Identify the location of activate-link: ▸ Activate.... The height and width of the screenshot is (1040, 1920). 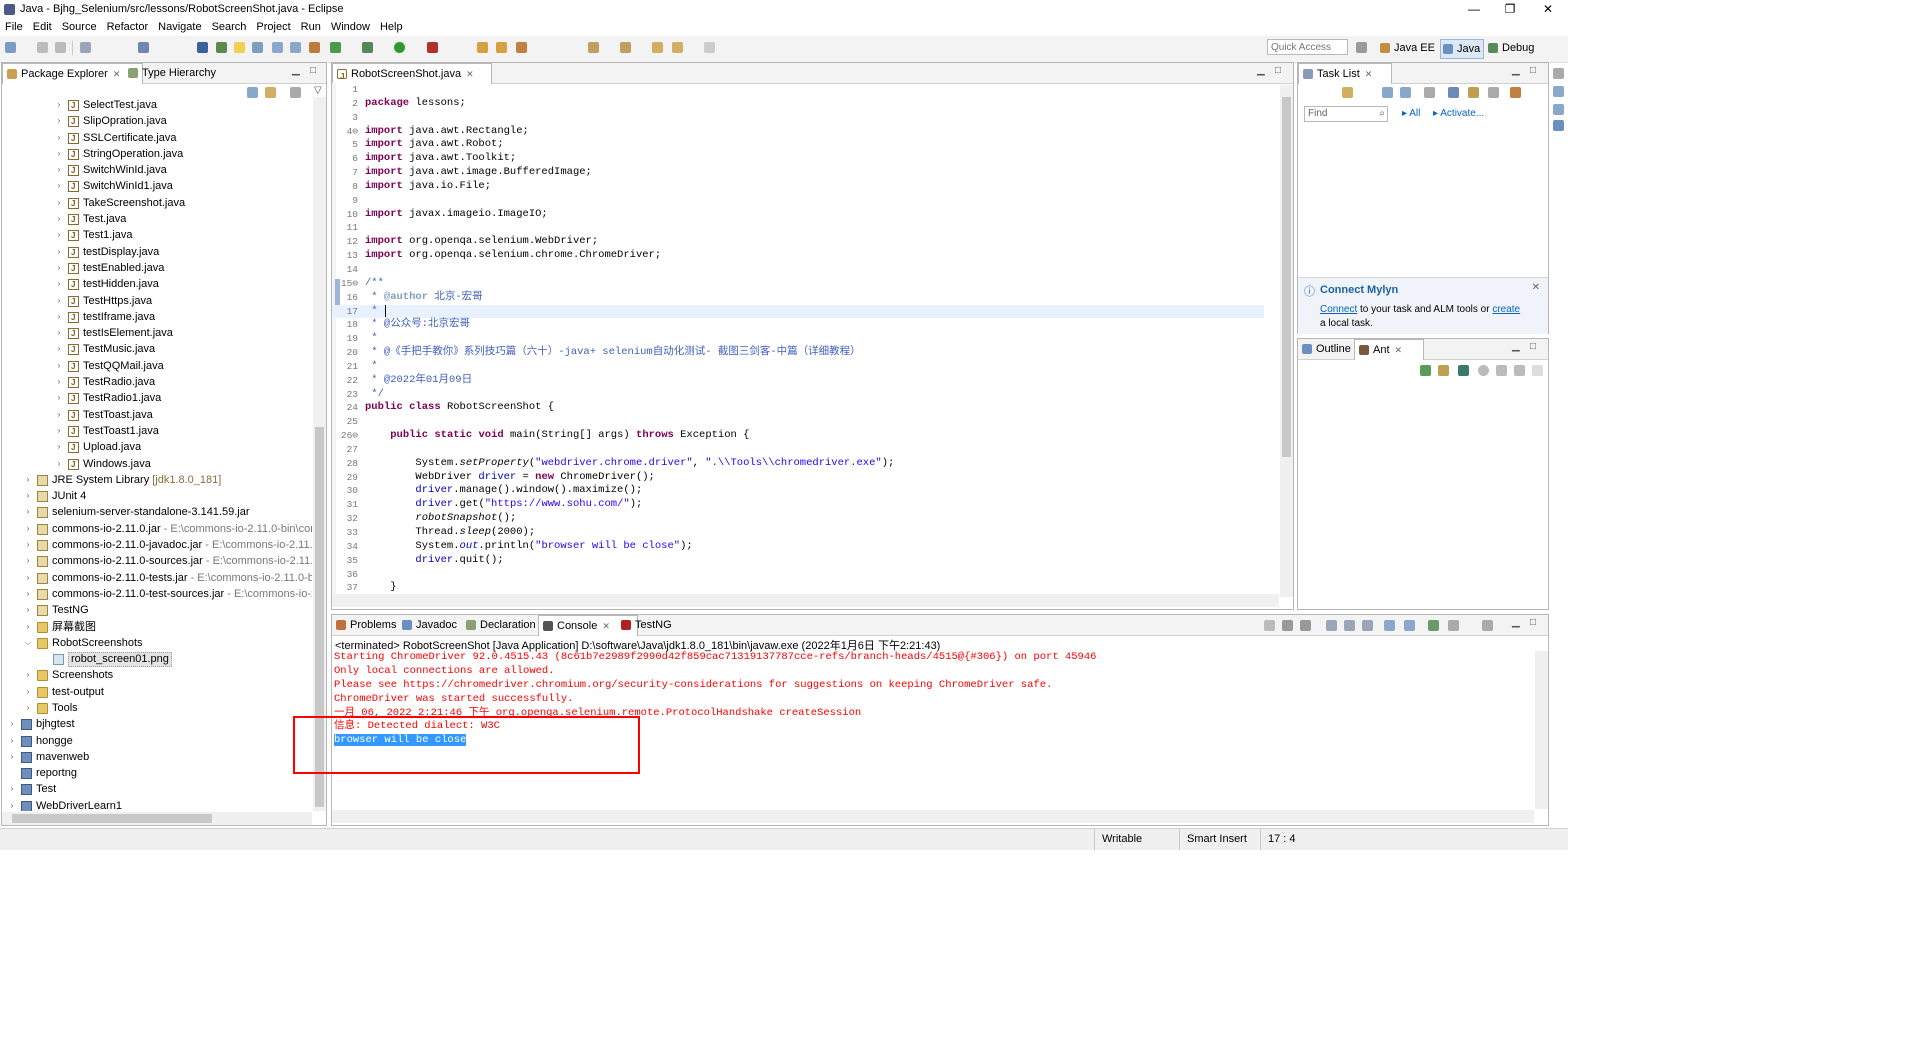
(1458, 113).